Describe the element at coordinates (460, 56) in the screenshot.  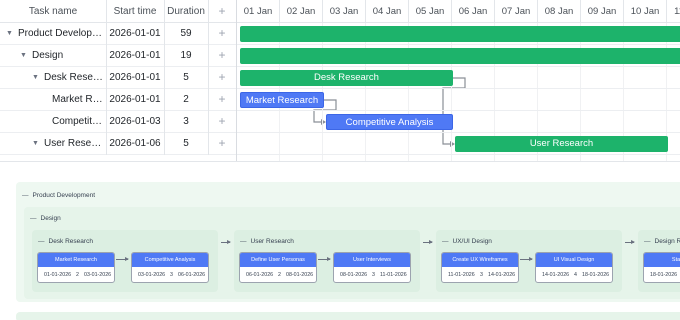
I see `task-bar: Design` at that location.